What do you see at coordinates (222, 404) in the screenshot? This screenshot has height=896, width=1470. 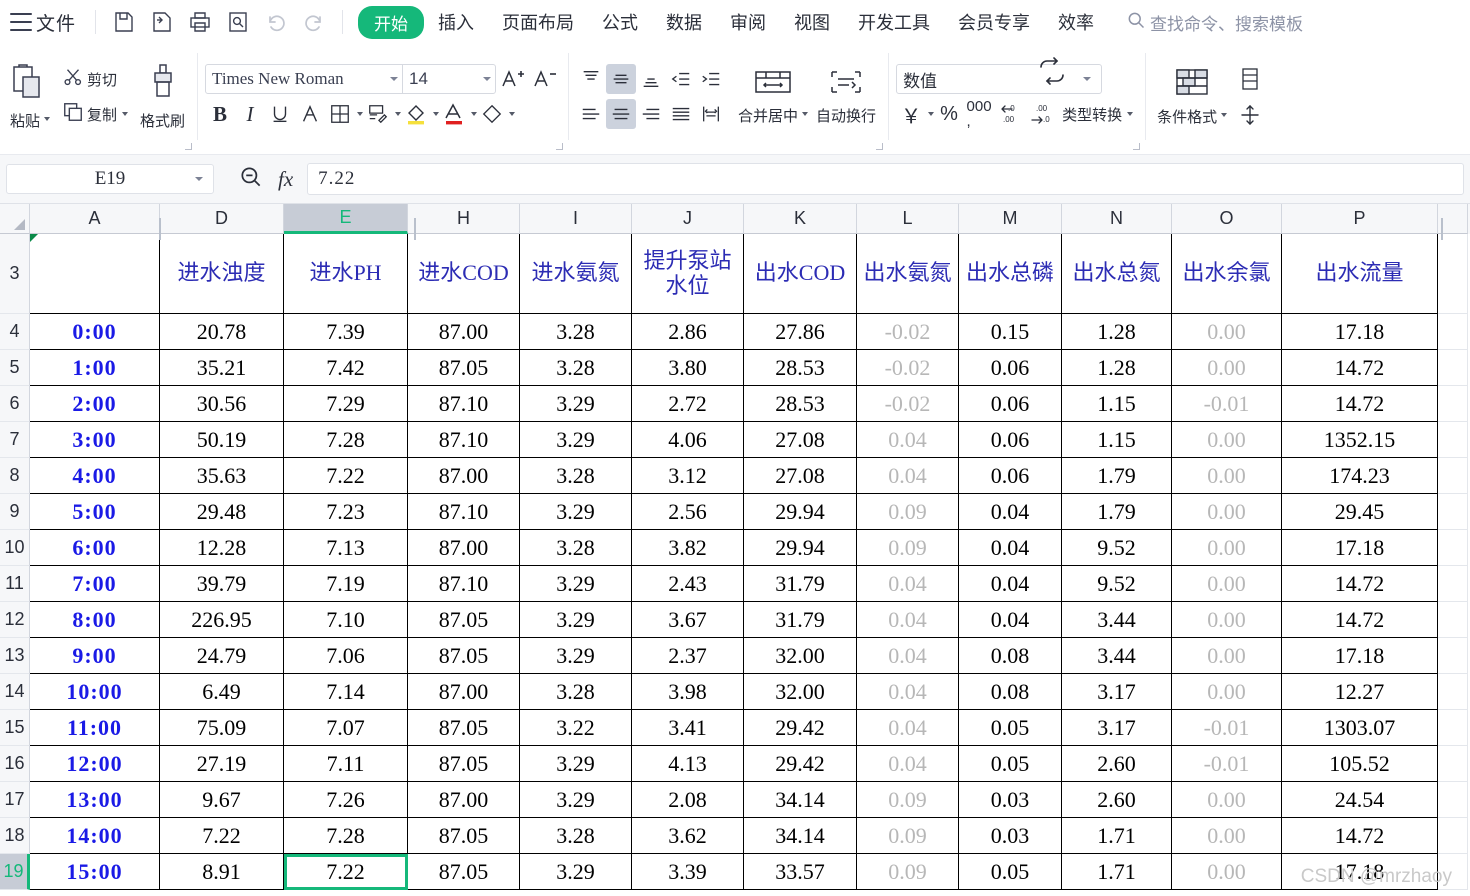 I see `cell-D6: 30.56` at bounding box center [222, 404].